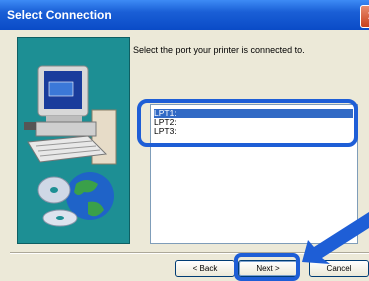  Describe the element at coordinates (267, 267) in the screenshot. I see `next-button-highlight` at that location.